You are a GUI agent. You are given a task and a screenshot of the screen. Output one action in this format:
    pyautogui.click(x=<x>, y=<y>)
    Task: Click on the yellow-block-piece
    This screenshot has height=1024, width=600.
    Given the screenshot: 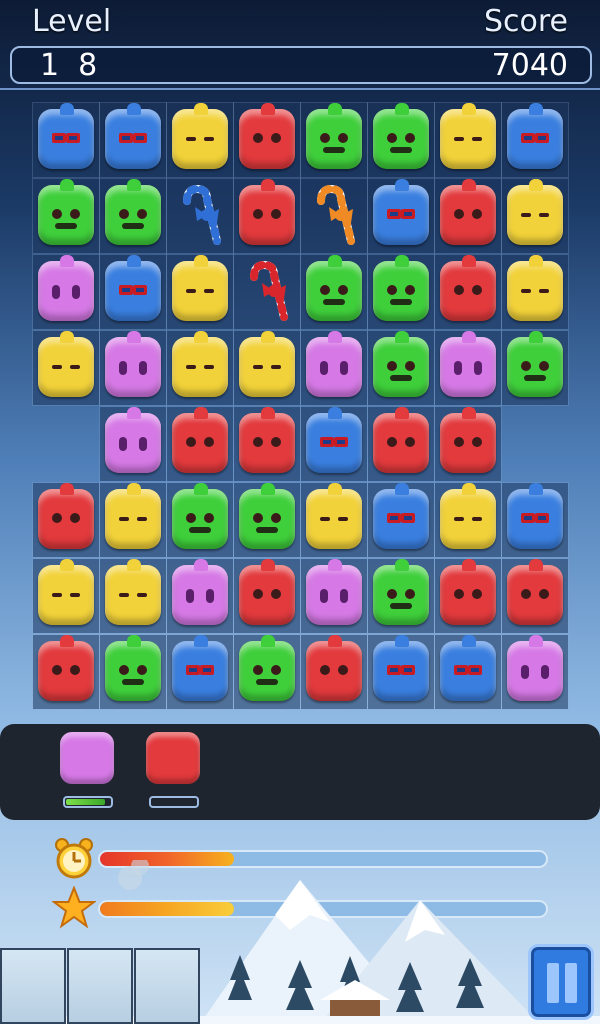 What is the action you would take?
    pyautogui.click(x=468, y=516)
    